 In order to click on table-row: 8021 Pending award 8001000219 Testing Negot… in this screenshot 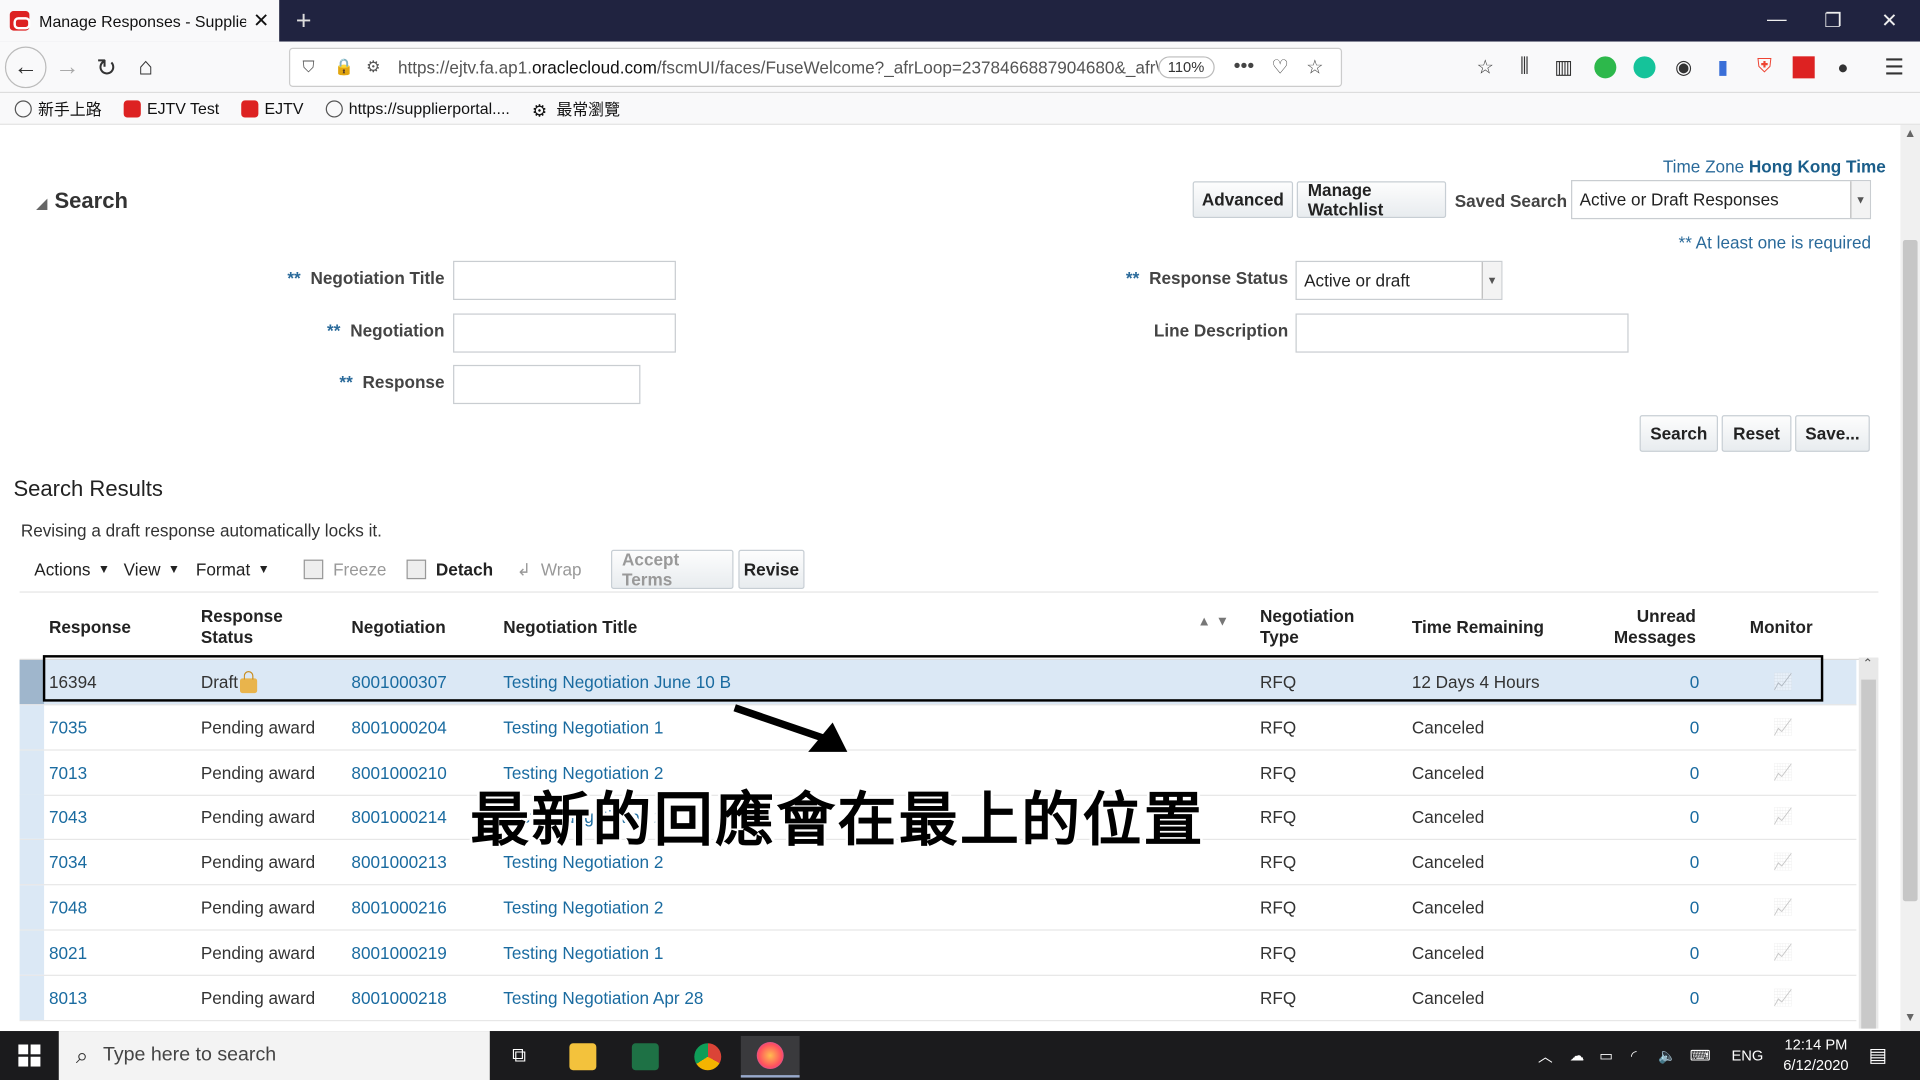, I will do `click(938, 953)`.